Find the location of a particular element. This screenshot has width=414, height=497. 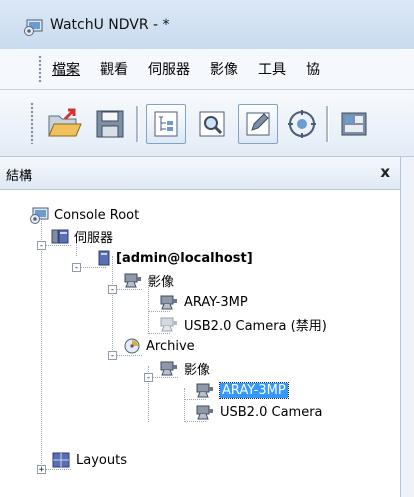

menu-bar: 檔案 觀看 伺服器 影像 工具 協 is located at coordinates (207, 69).